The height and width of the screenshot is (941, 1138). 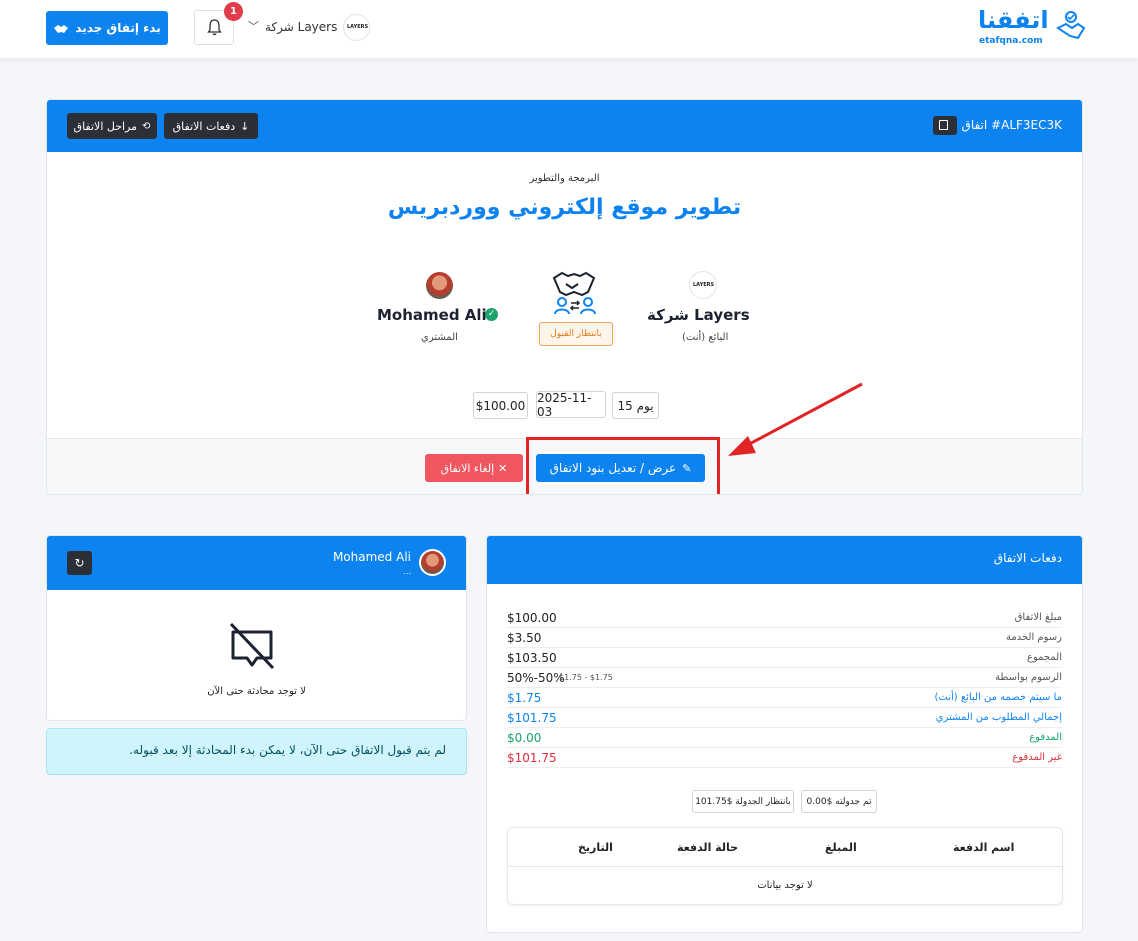 I want to click on arrow-down-icon: ↓, so click(x=245, y=126).